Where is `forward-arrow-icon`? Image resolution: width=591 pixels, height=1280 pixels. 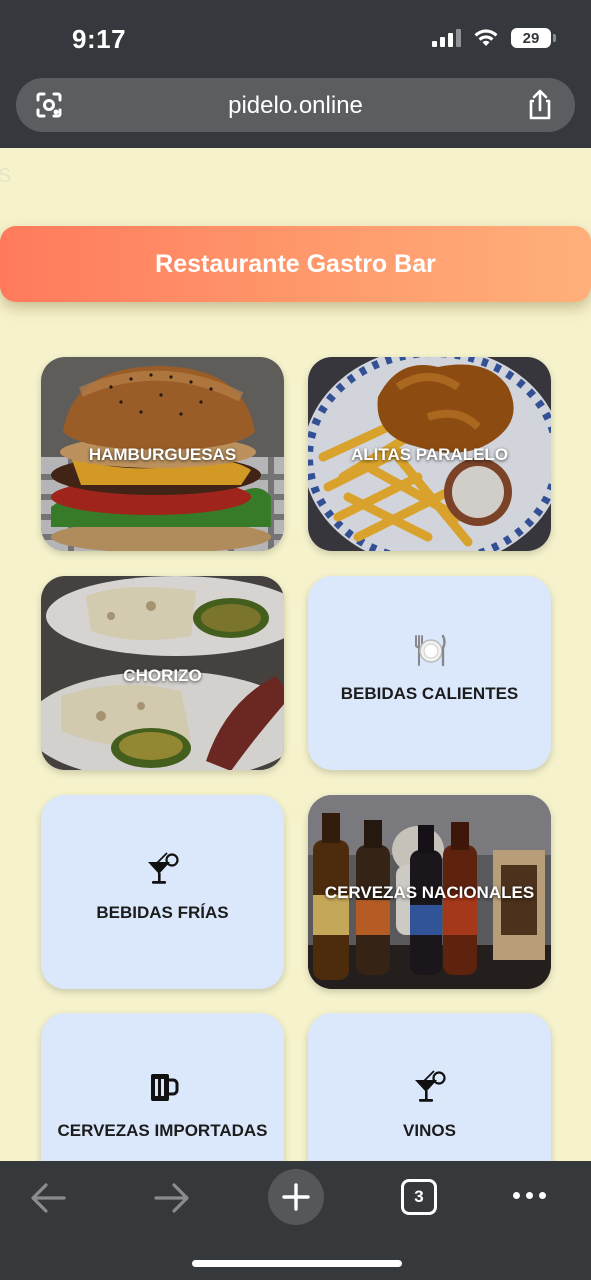 forward-arrow-icon is located at coordinates (172, 1198).